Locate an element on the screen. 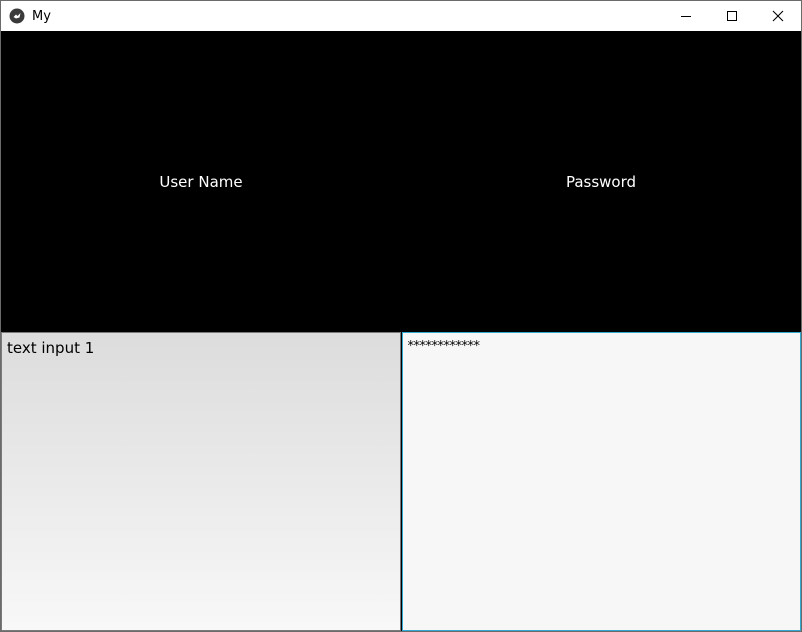 The width and height of the screenshot is (802, 632). maximize-button is located at coordinates (732, 16).